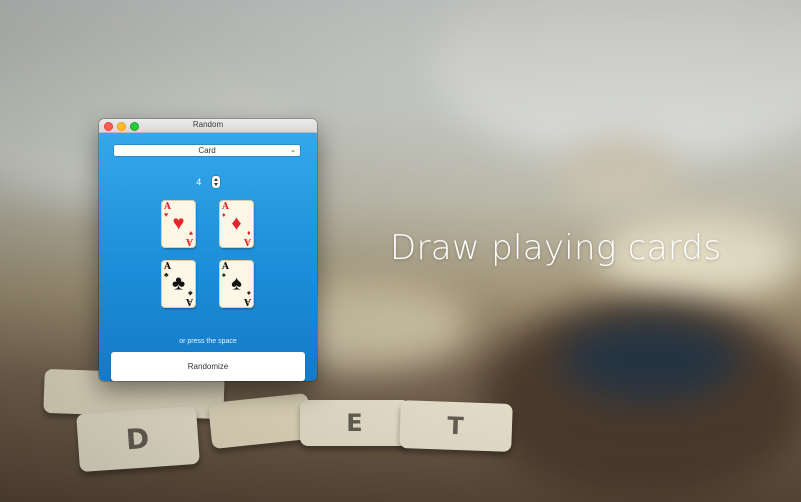 This screenshot has height=502, width=801. What do you see at coordinates (208, 341) in the screenshot?
I see `space-key-hint: or press the space` at bounding box center [208, 341].